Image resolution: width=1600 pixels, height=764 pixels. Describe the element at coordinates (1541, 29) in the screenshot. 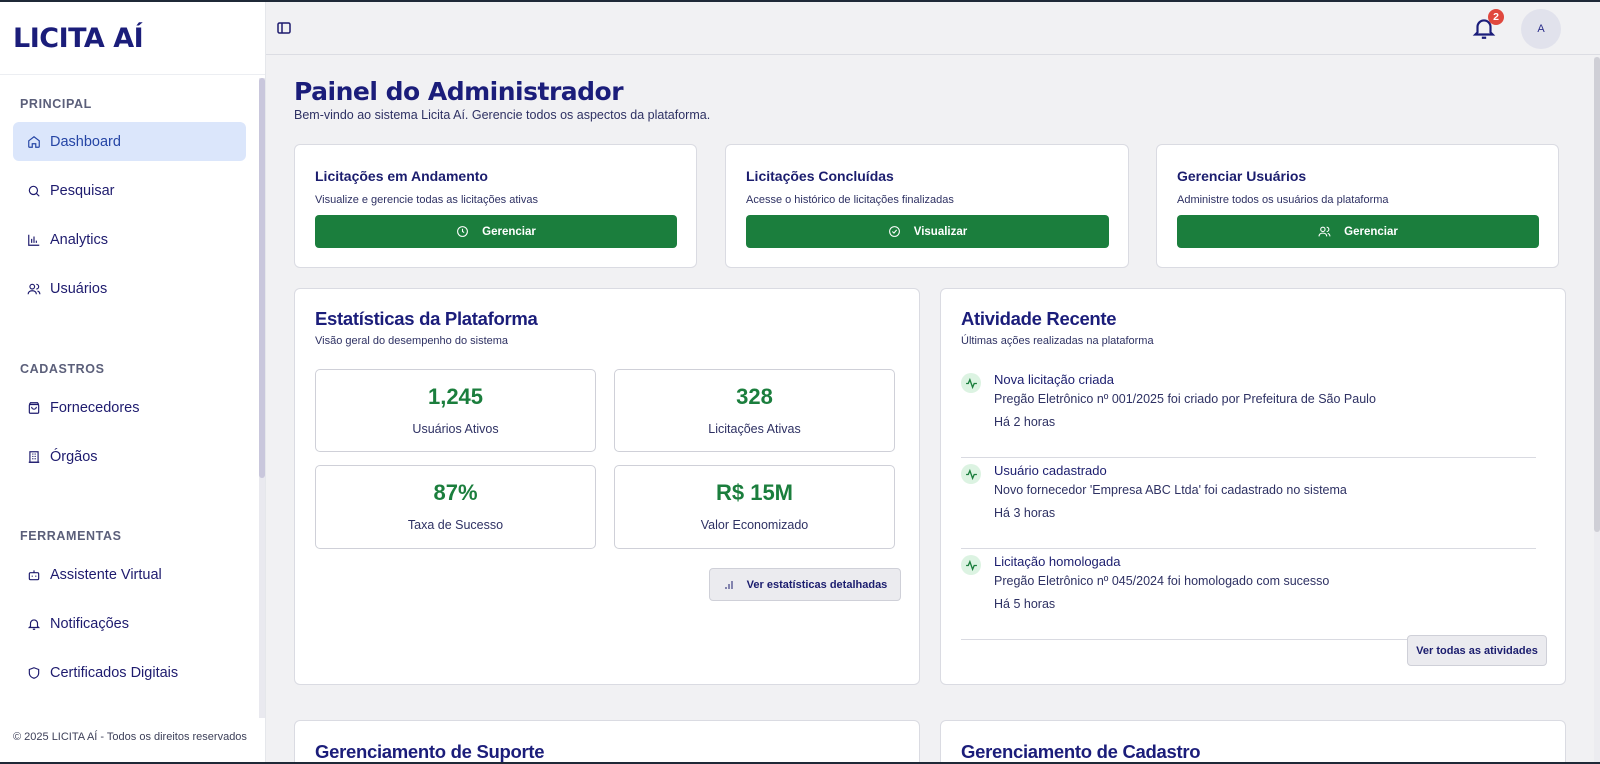

I see `avatar: A` at that location.